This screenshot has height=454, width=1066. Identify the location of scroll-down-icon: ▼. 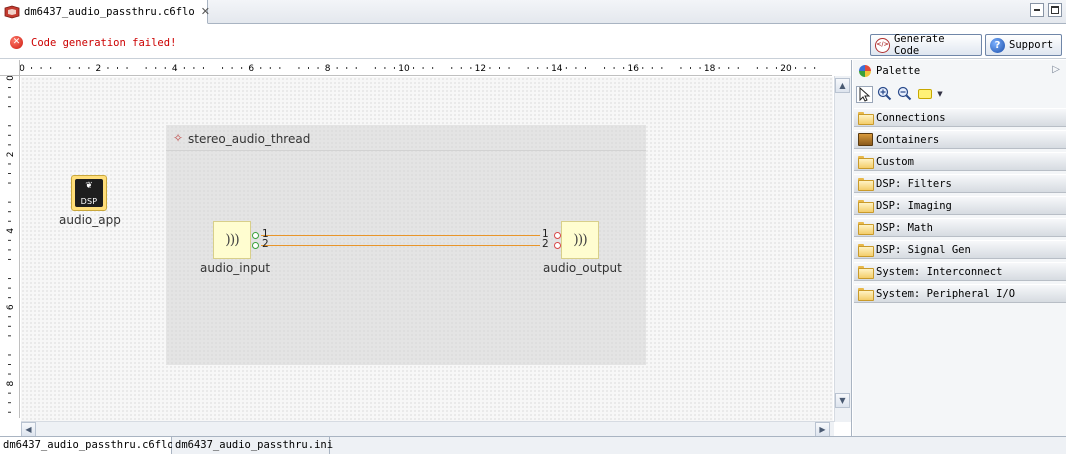
(842, 400).